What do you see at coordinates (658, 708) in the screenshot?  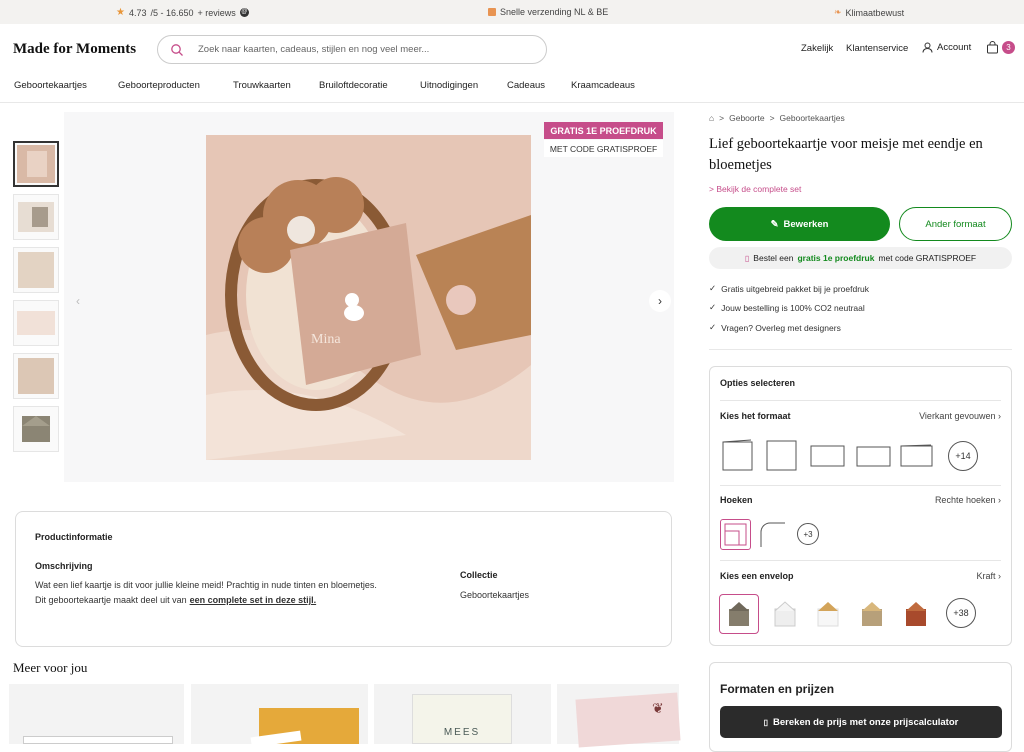 I see `leaf-icon: ❦` at bounding box center [658, 708].